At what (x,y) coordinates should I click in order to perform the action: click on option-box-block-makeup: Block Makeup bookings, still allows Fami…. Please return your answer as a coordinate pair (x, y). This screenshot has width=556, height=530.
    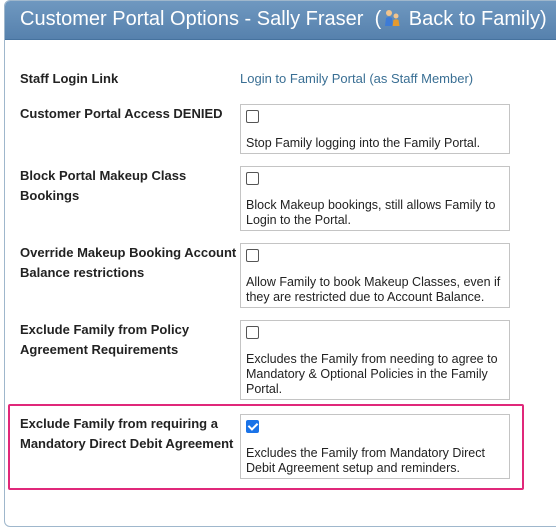
    Looking at the image, I should click on (375, 198).